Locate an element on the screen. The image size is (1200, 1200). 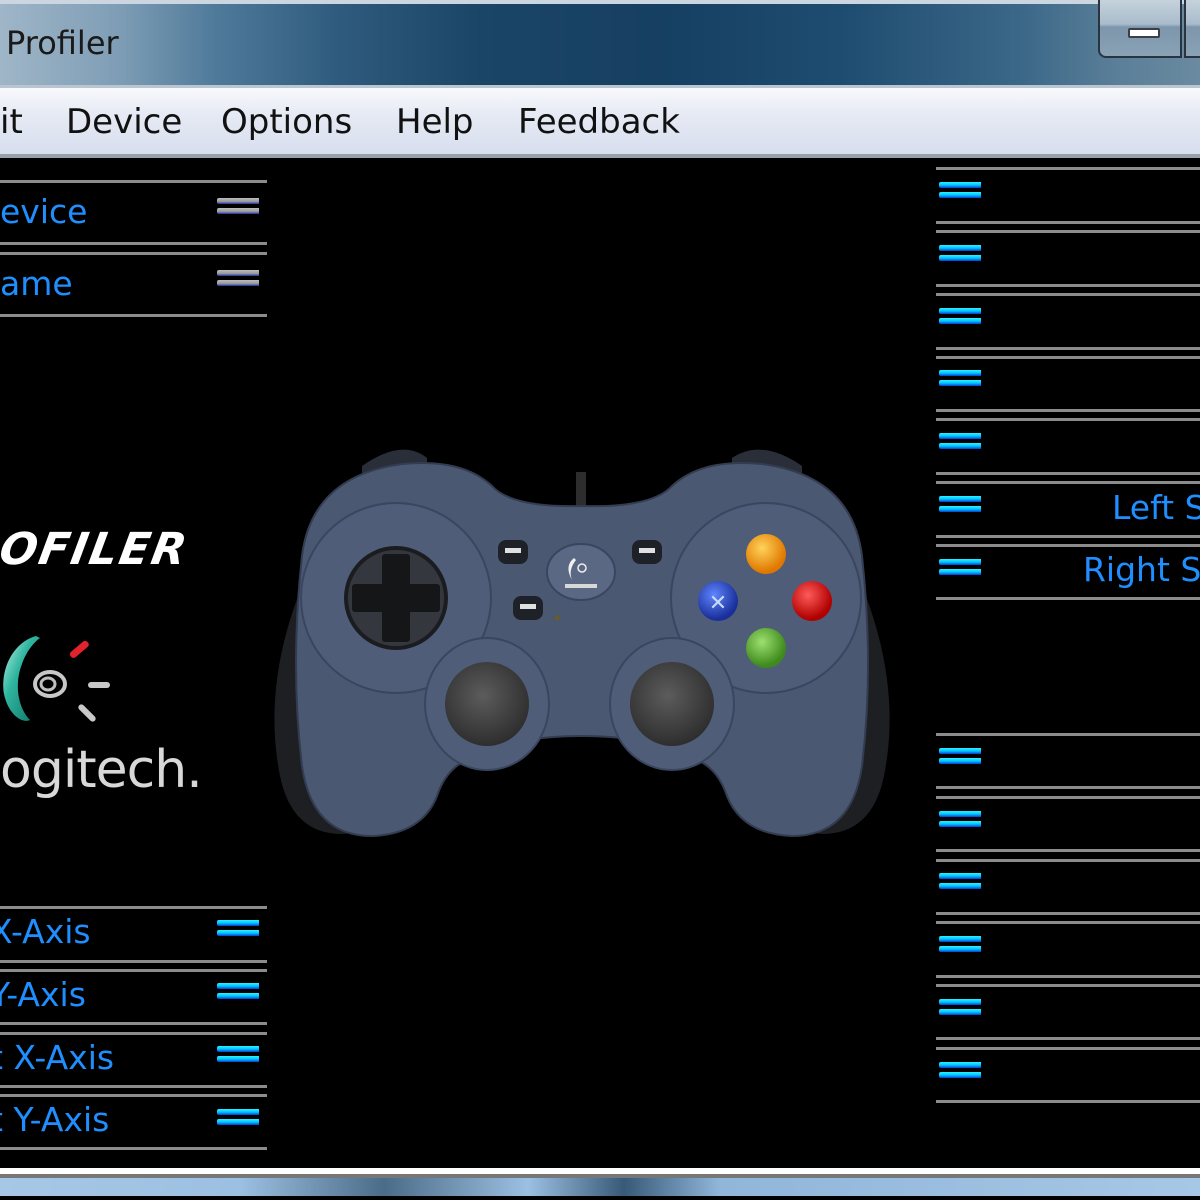
logitech-wordmark: ogitech. is located at coordinates (101, 770).